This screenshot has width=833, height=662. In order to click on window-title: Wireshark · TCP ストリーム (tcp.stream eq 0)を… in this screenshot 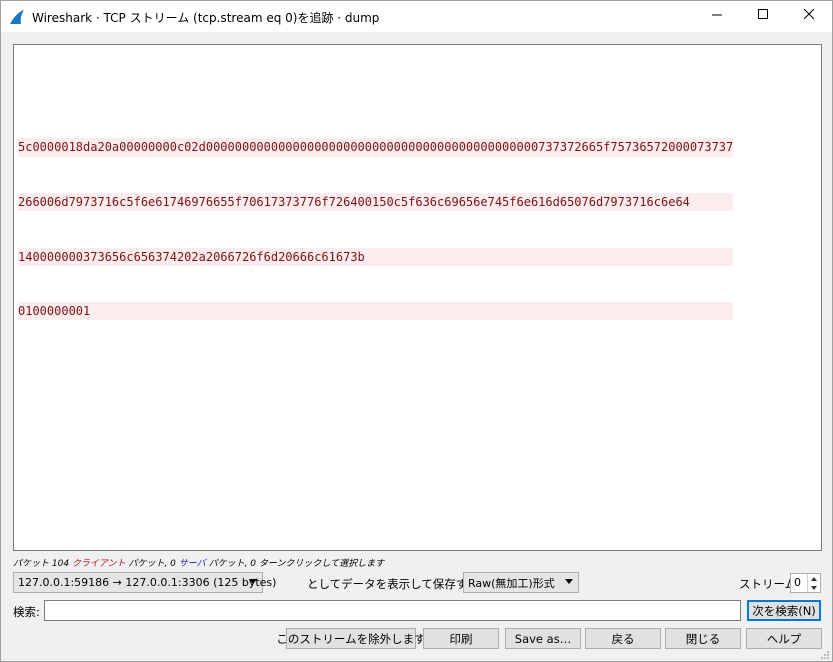, I will do `click(206, 18)`.